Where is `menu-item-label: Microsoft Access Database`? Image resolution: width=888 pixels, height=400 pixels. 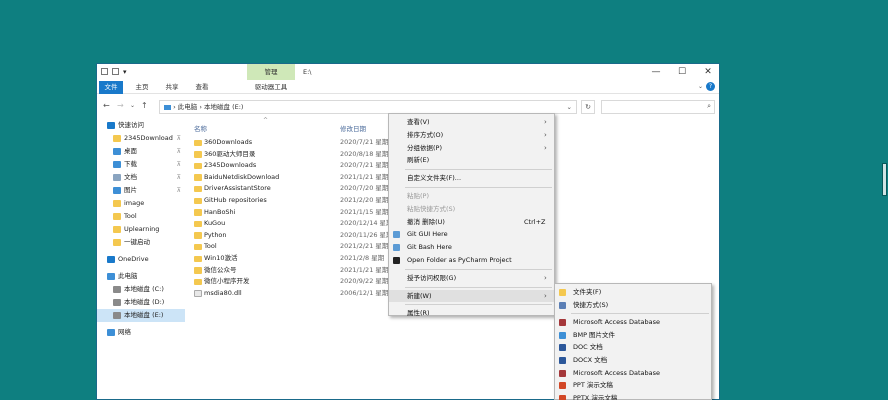 menu-item-label: Microsoft Access Database is located at coordinates (616, 372).